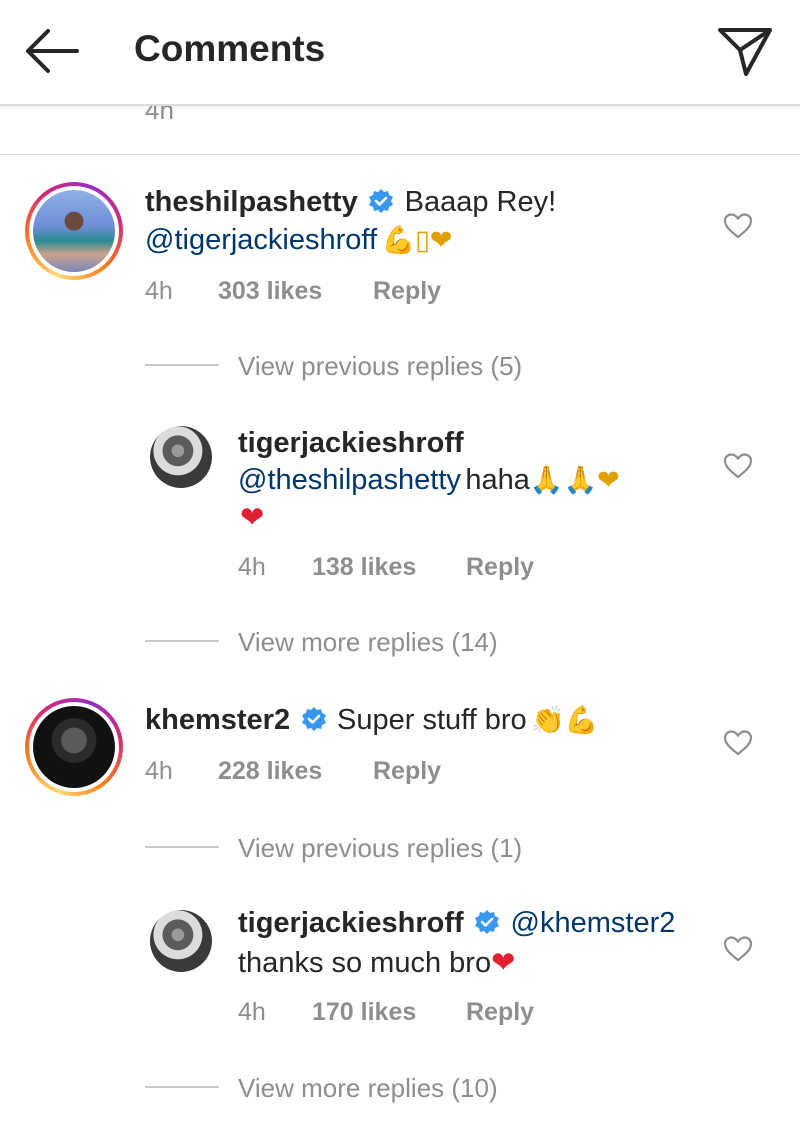 The width and height of the screenshot is (800, 1143). What do you see at coordinates (364, 567) in the screenshot?
I see `like-count: 138 likes` at bounding box center [364, 567].